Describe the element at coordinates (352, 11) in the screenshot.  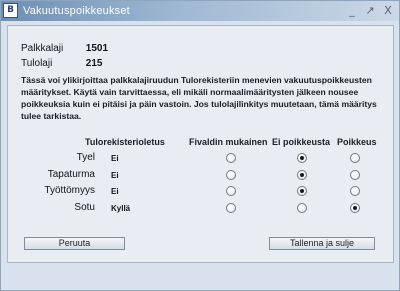
I see `minimize-icon: _` at that location.